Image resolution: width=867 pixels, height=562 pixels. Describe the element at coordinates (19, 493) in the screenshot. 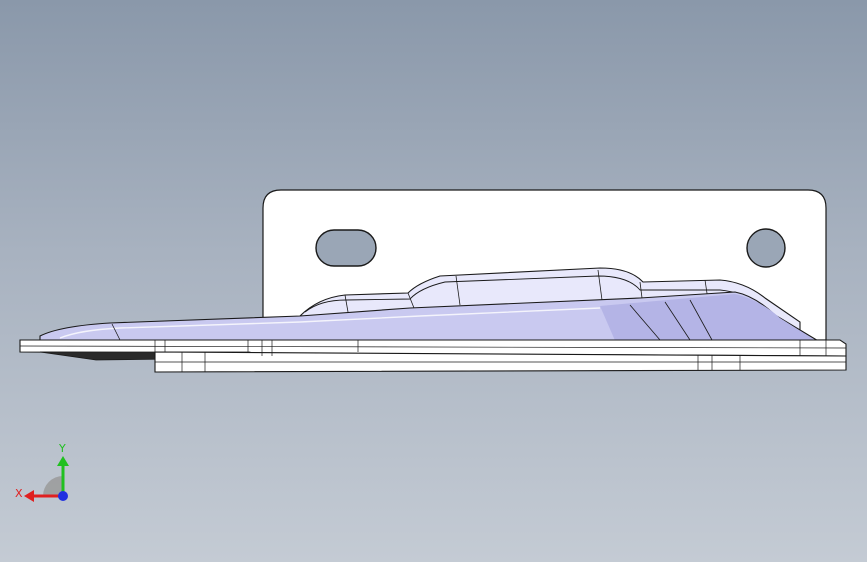

I see `triad-x-label: X` at that location.